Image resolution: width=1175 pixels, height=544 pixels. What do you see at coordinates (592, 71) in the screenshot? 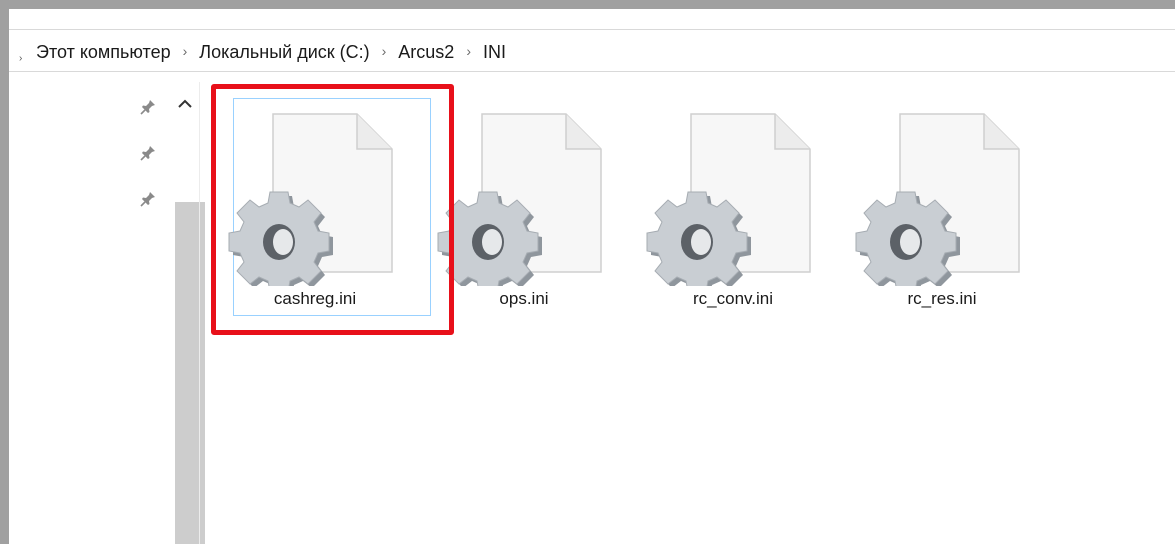
I see `address-bar-bottom-border` at bounding box center [592, 71].